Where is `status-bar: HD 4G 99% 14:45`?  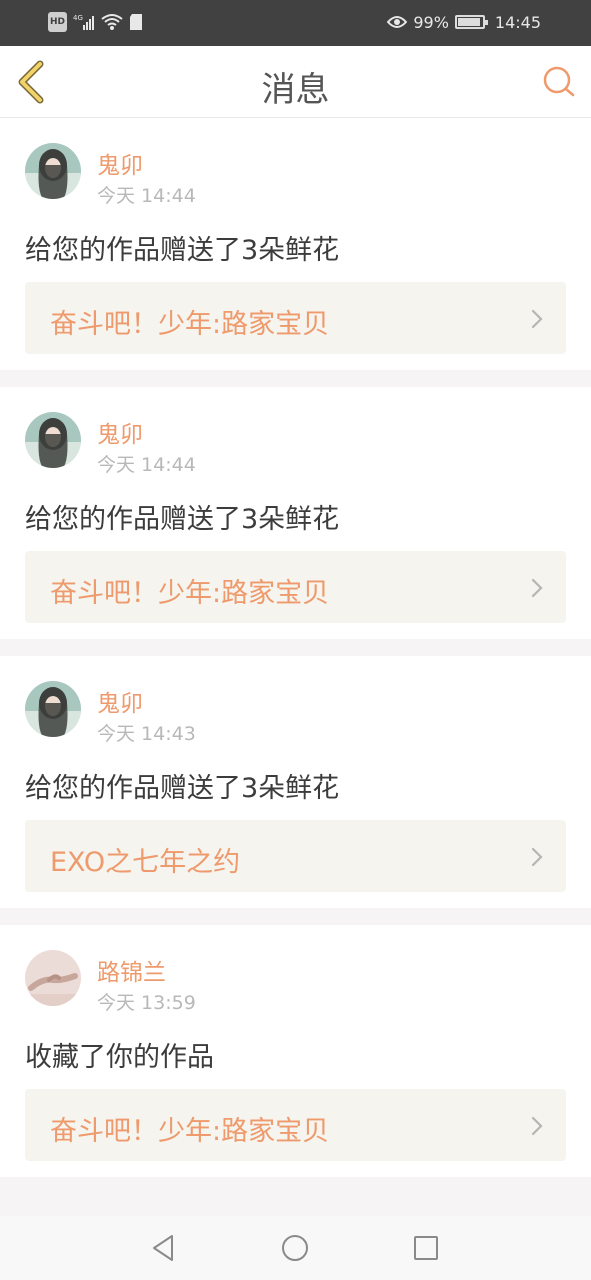
status-bar: HD 4G 99% 14:45 is located at coordinates (295, 23).